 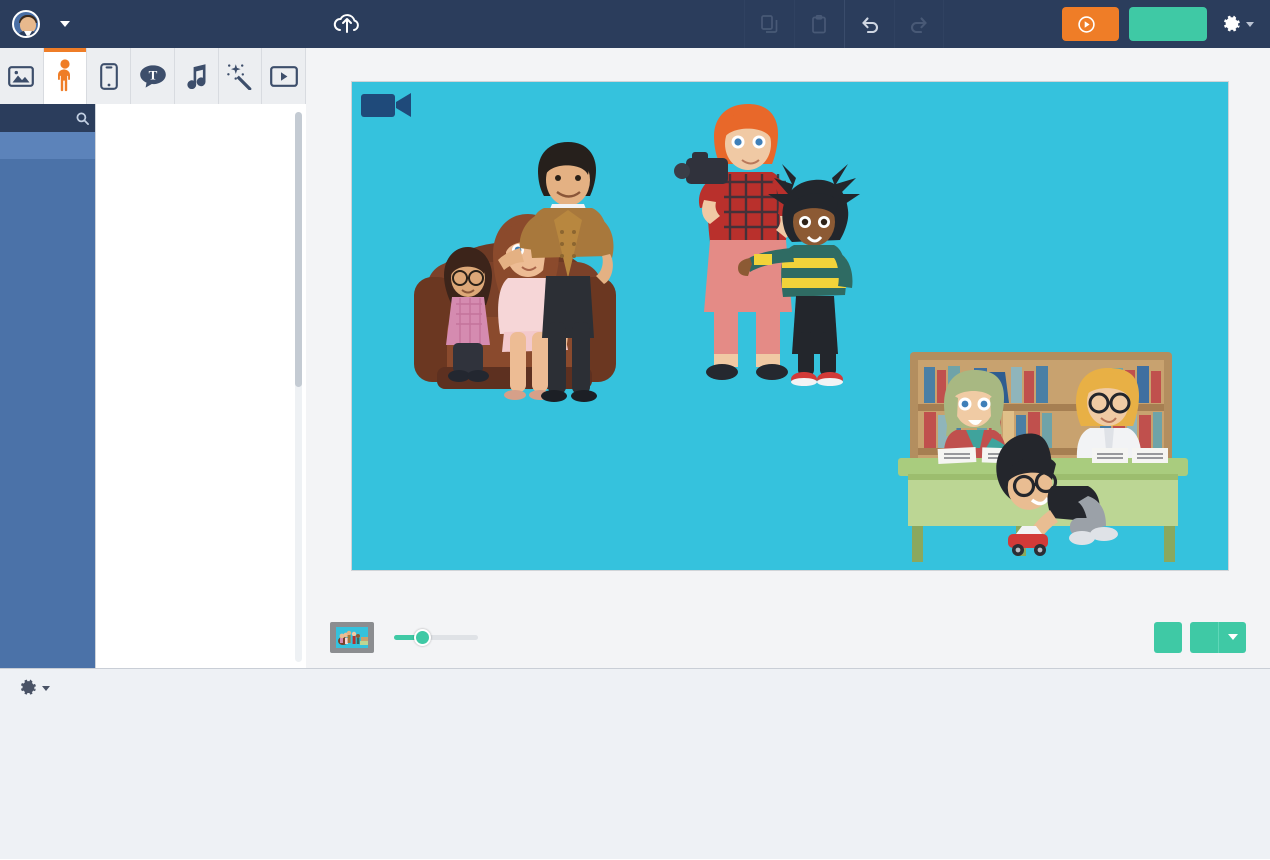 I want to click on project-brand, so click(x=153, y=24).